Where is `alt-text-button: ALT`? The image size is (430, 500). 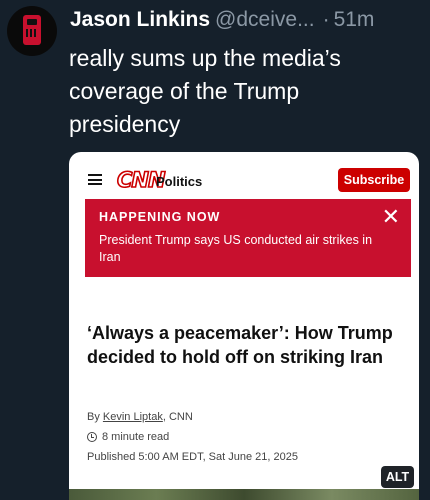
alt-text-button: ALT is located at coordinates (397, 477).